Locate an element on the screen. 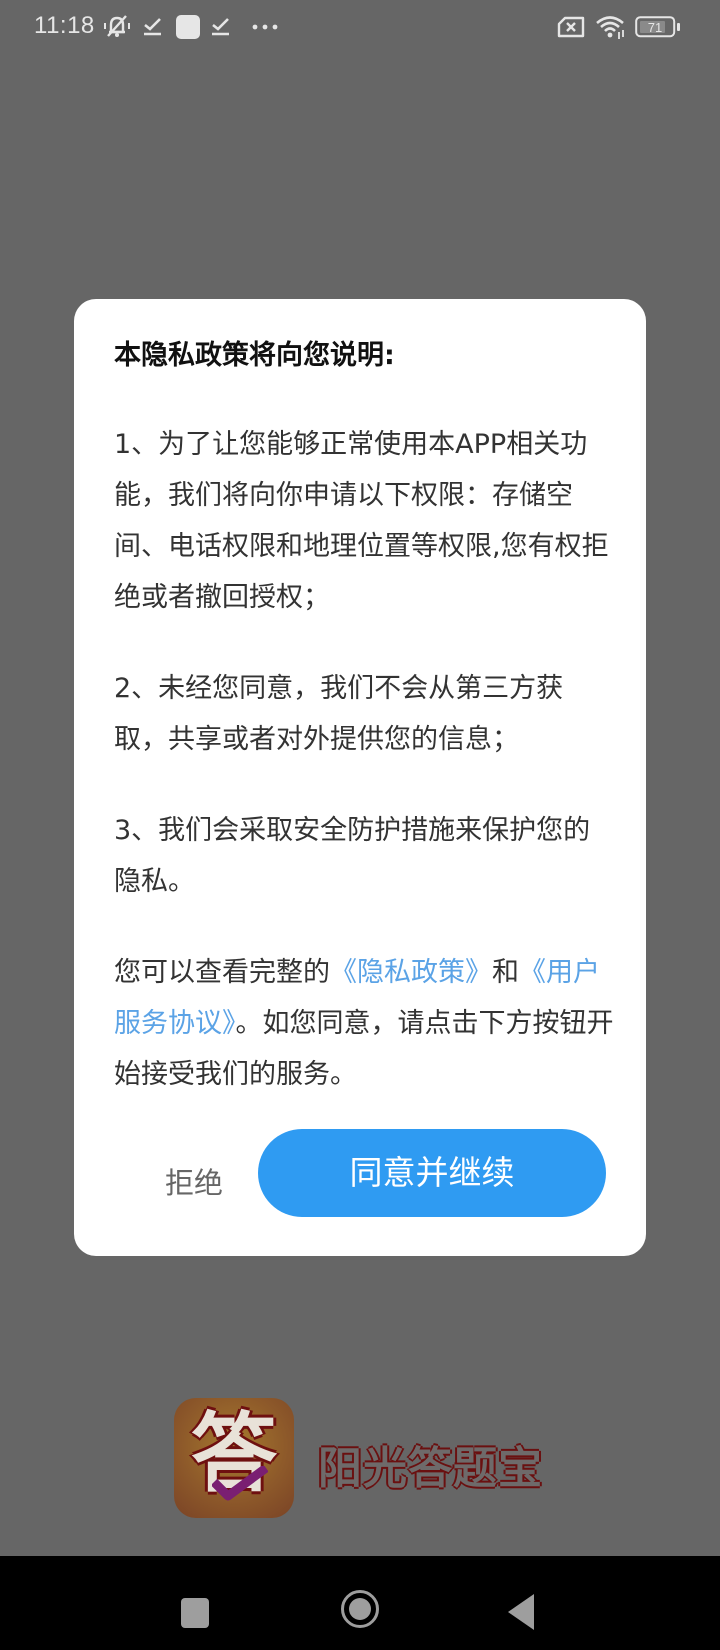 This screenshot has width=720, height=1650. app-logo: 答 is located at coordinates (234, 1458).